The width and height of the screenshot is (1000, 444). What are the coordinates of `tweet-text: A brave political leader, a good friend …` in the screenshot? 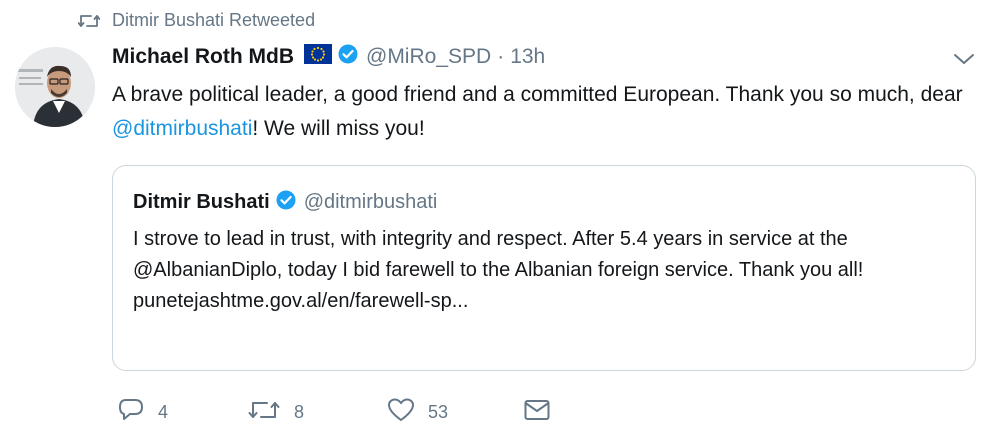 It's located at (542, 112).